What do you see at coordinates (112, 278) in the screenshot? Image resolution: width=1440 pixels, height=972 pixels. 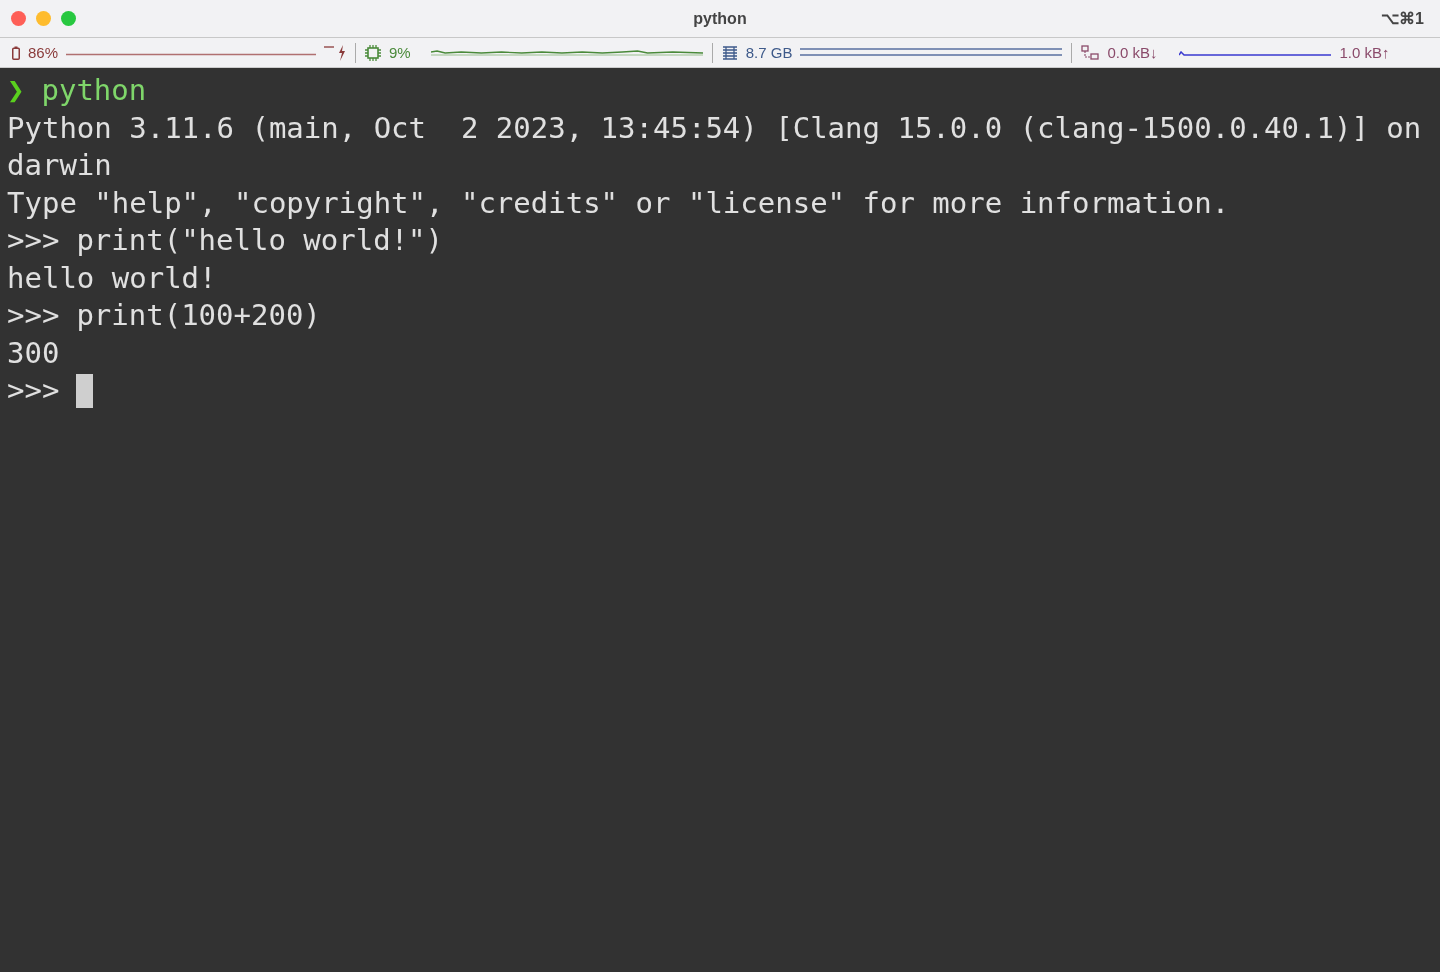 I see `output-text: hello world!` at bounding box center [112, 278].